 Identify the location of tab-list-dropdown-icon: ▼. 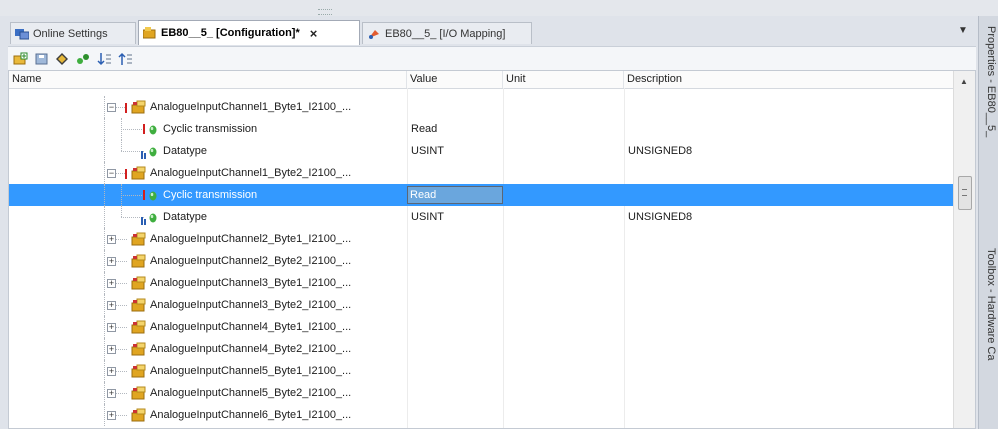
(963, 30).